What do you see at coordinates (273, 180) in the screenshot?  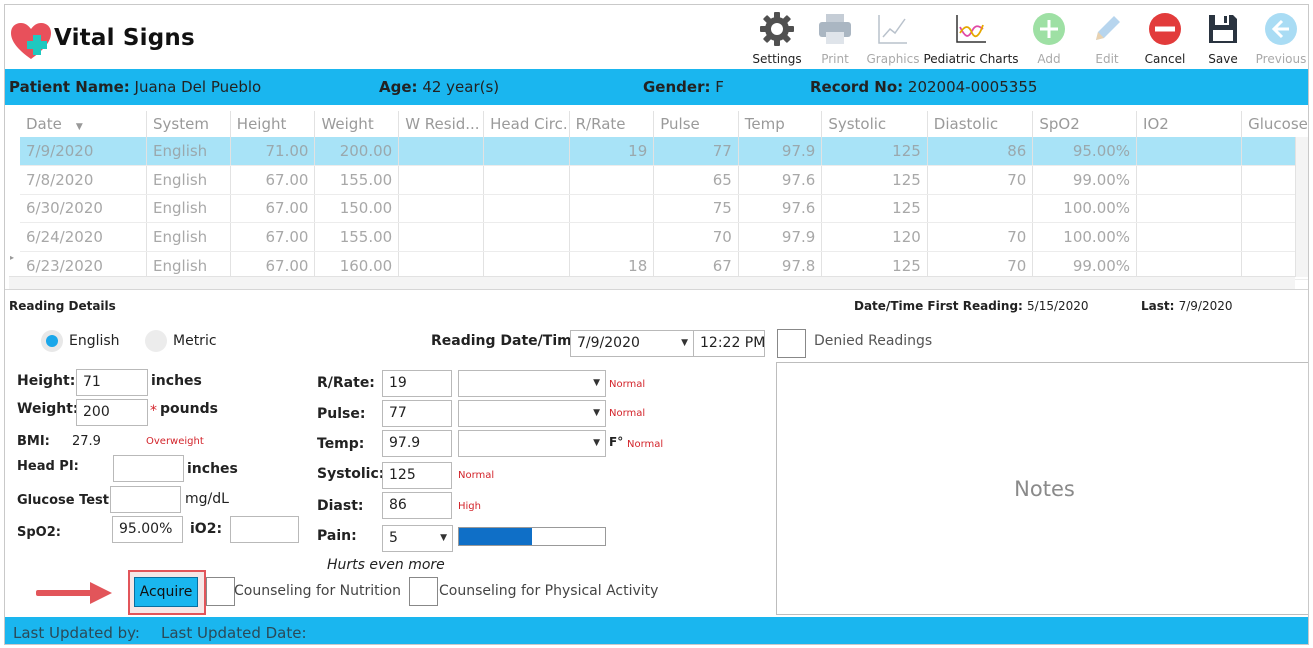 I see `table-cell: 67.00` at bounding box center [273, 180].